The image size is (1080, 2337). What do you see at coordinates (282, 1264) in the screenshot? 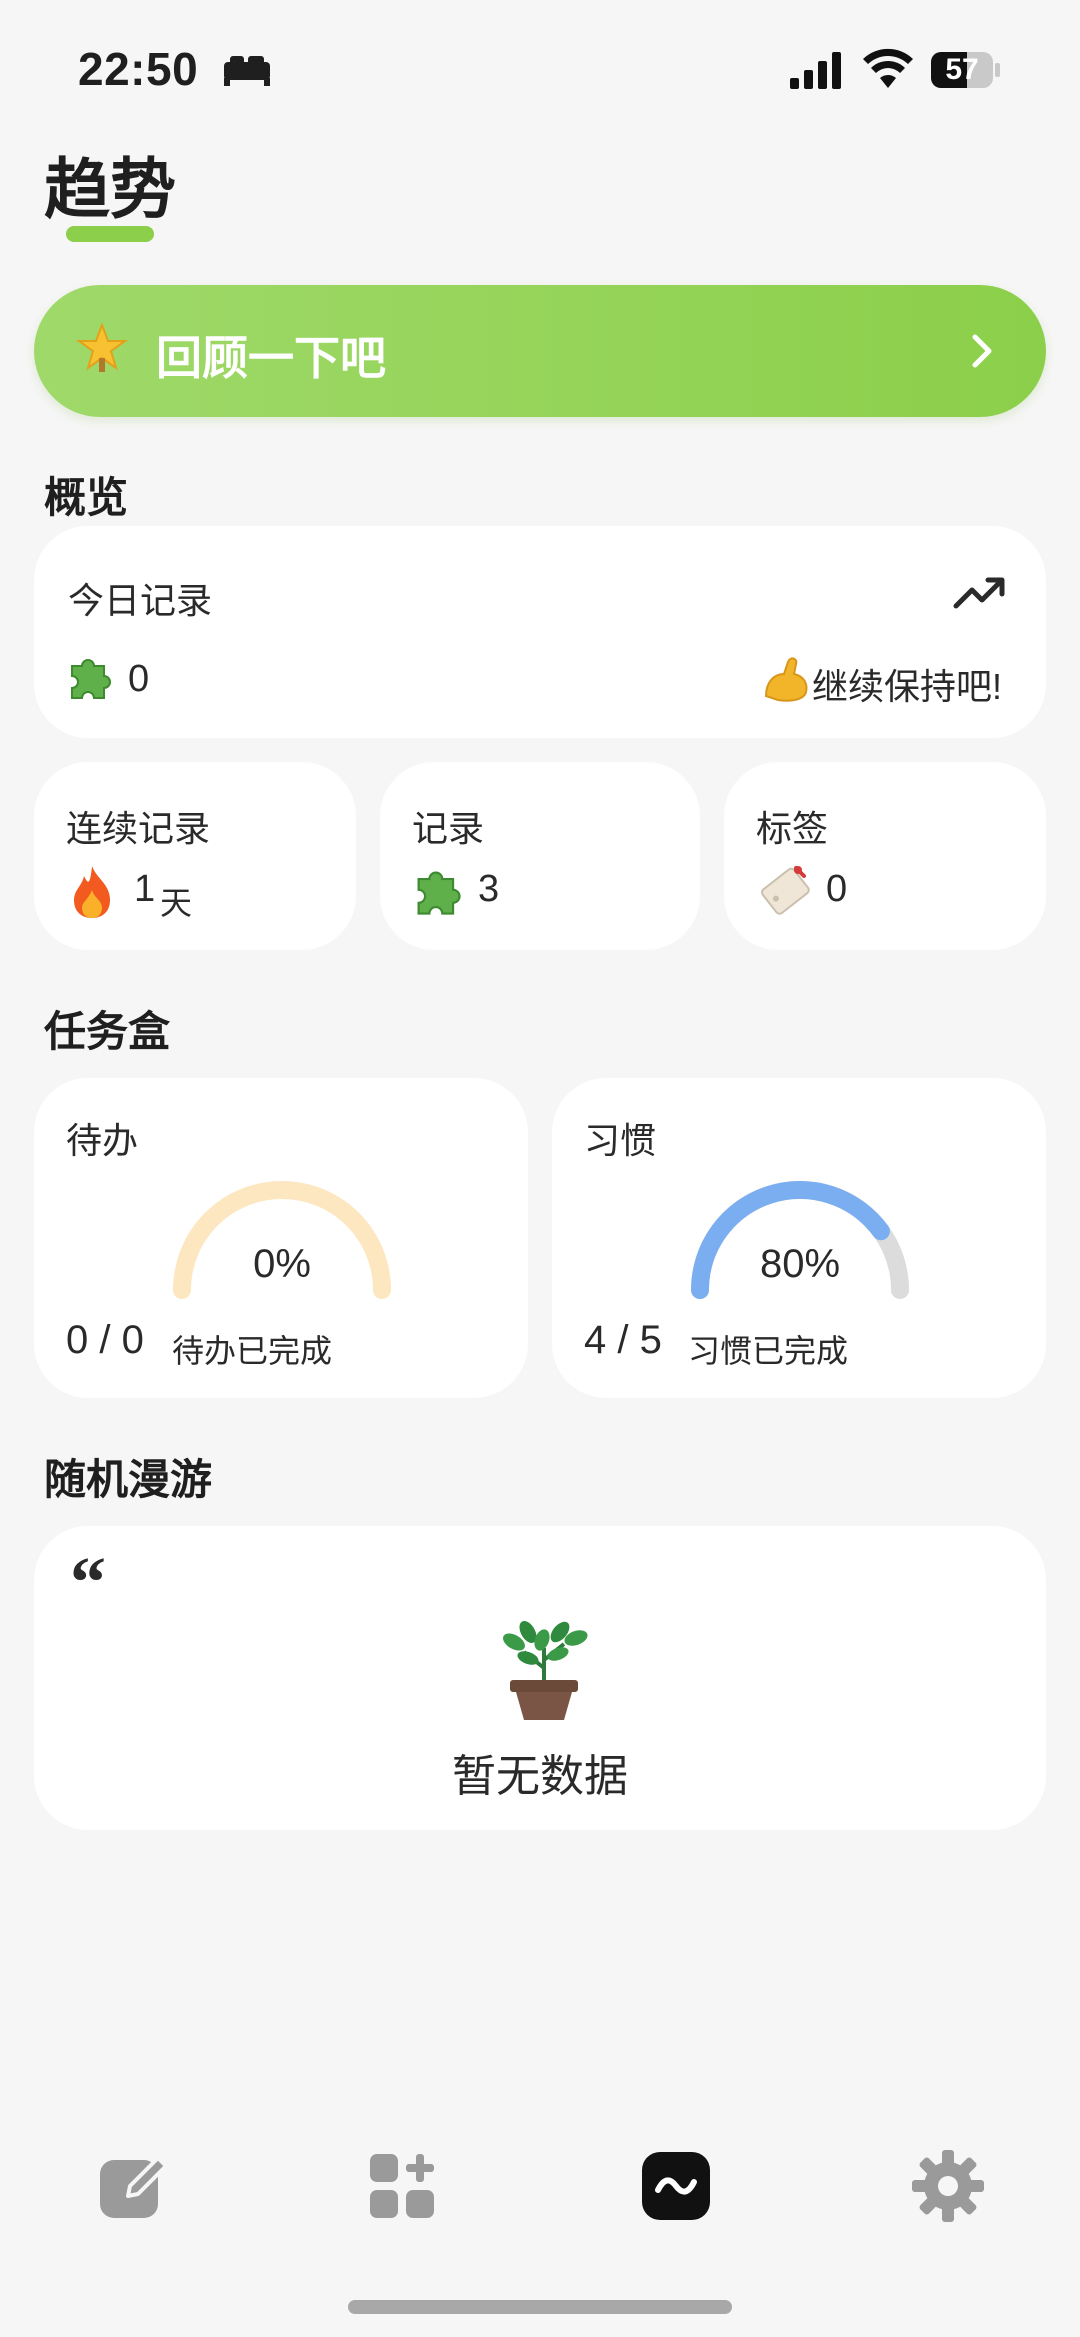
I see `todo-percent: 0%` at bounding box center [282, 1264].